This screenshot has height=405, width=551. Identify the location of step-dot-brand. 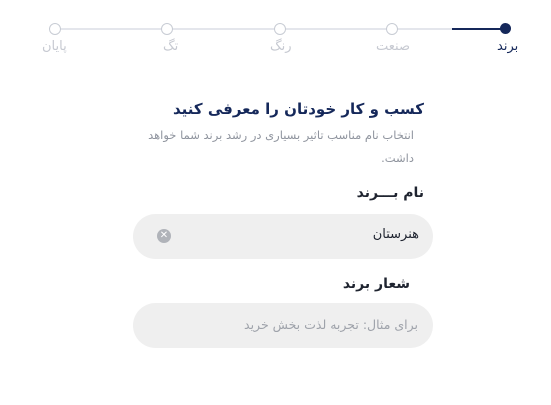
(505, 28).